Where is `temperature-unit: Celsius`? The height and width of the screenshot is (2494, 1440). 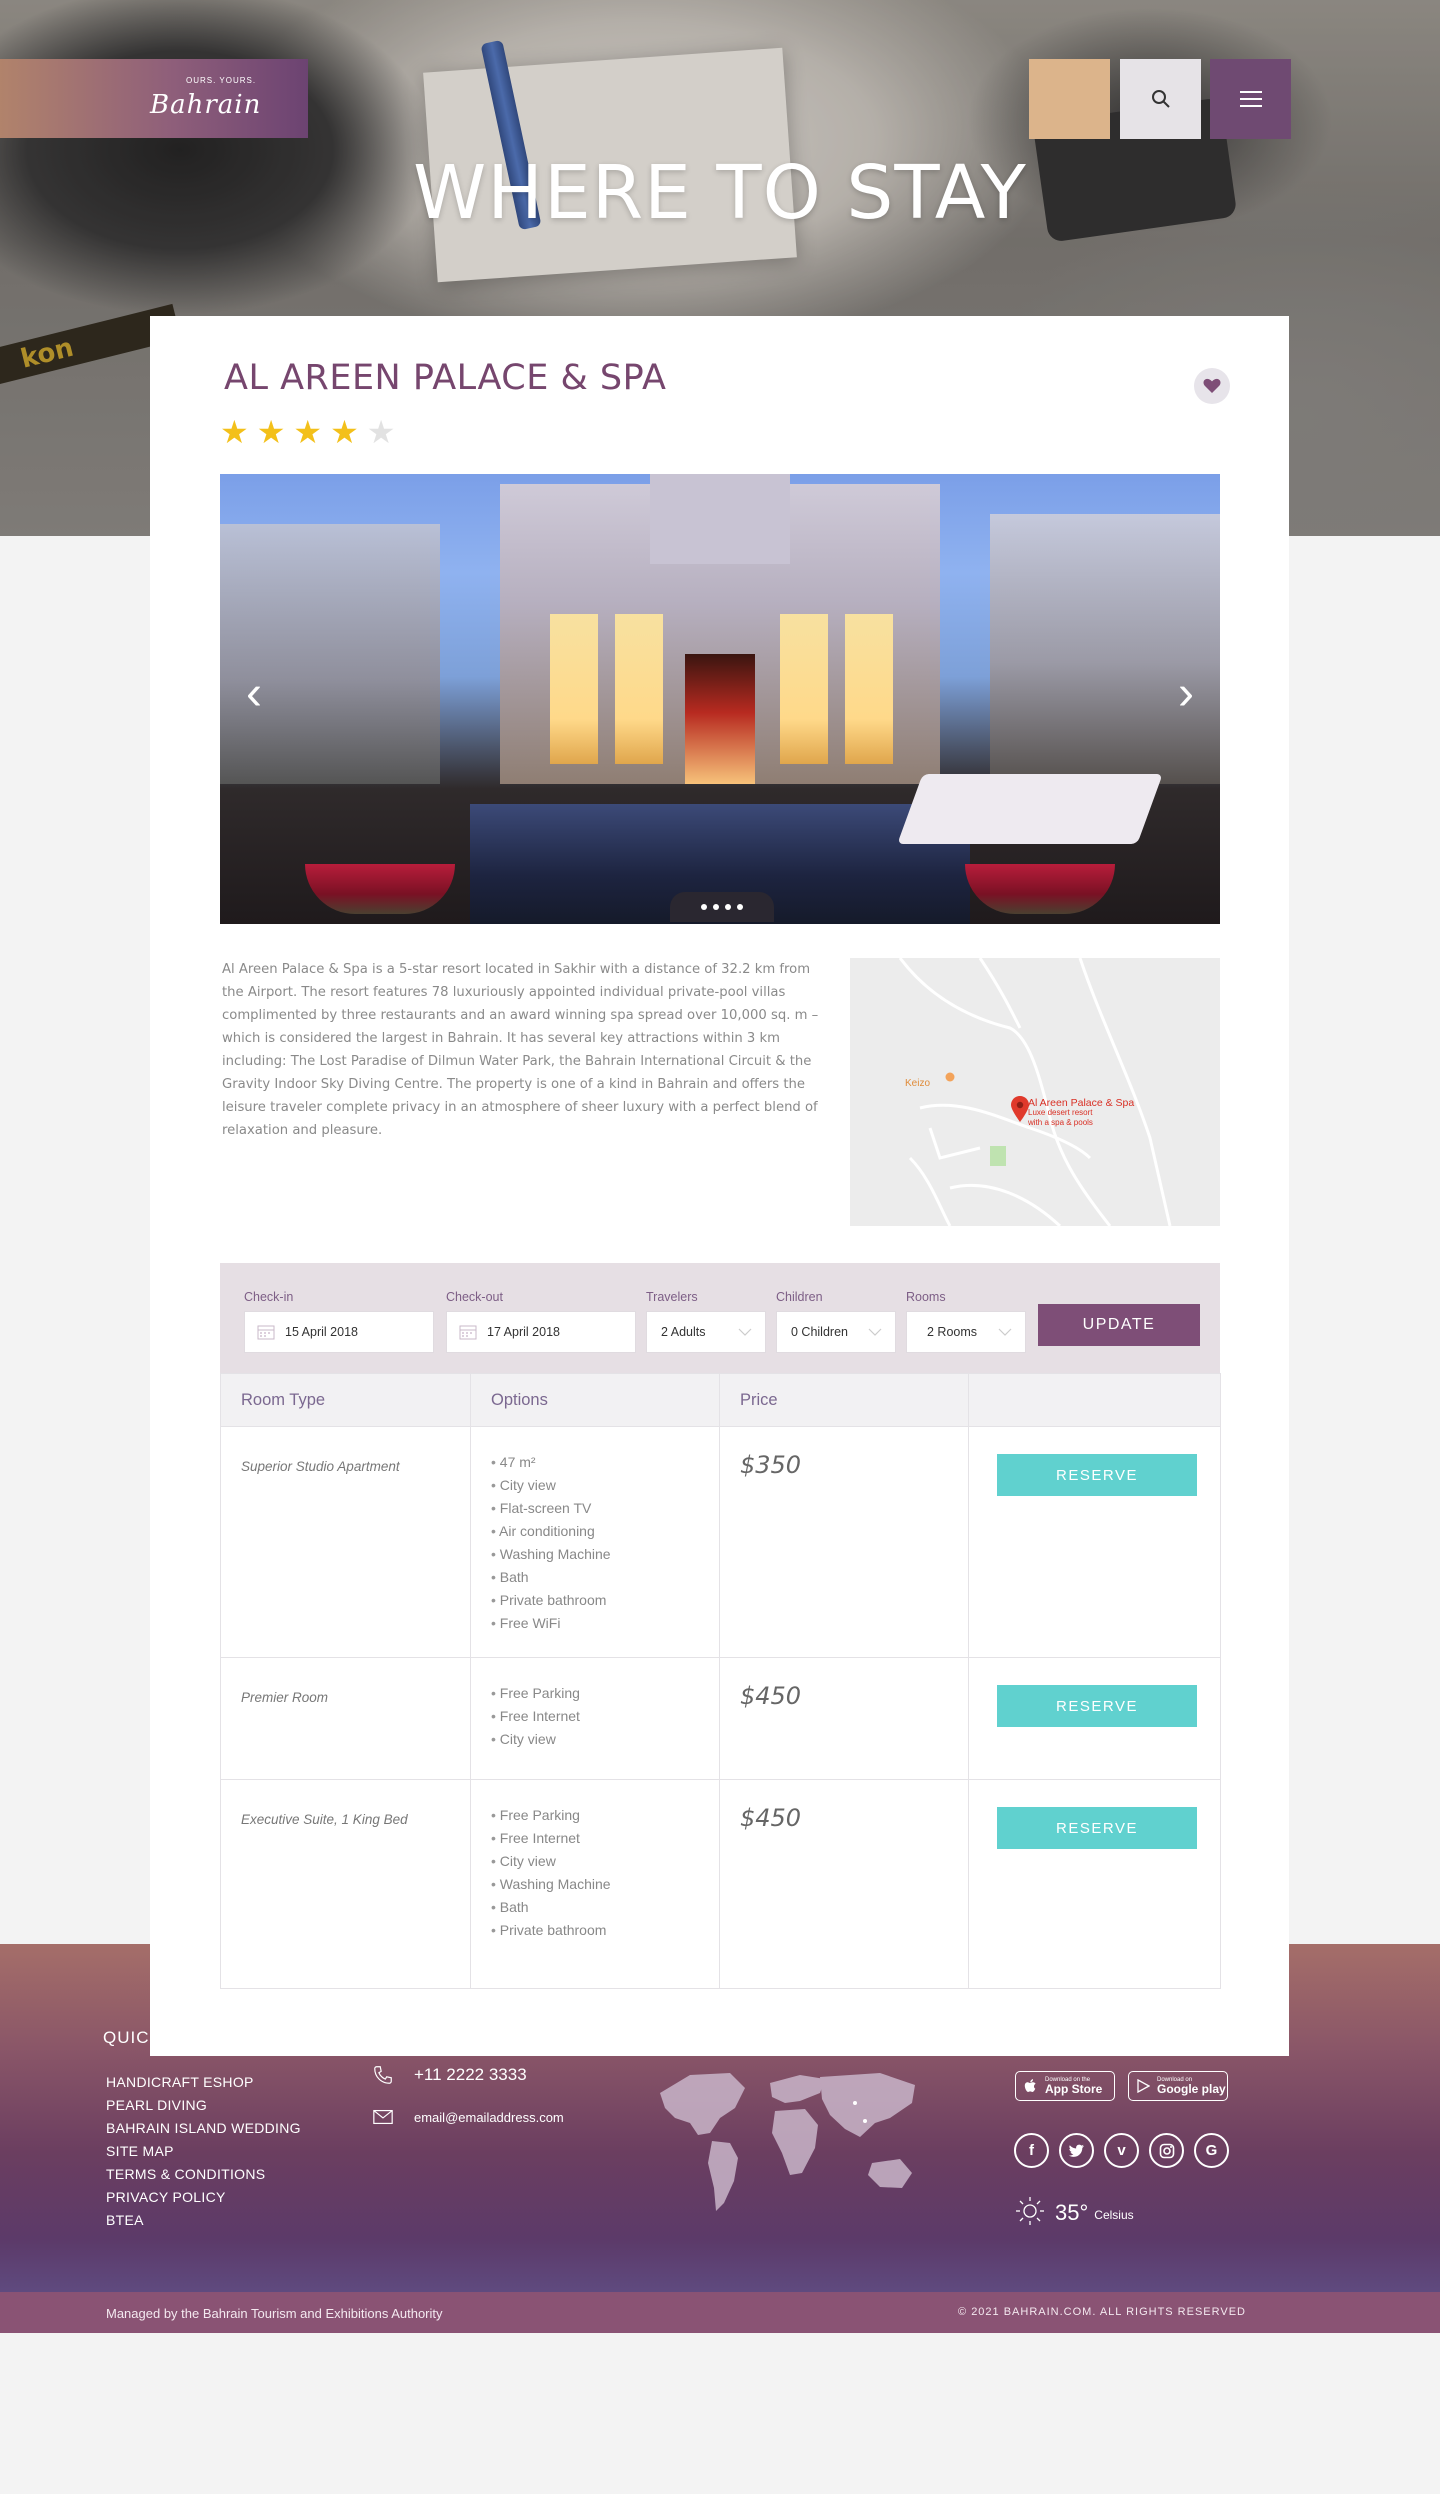
temperature-unit: Celsius is located at coordinates (1114, 2215).